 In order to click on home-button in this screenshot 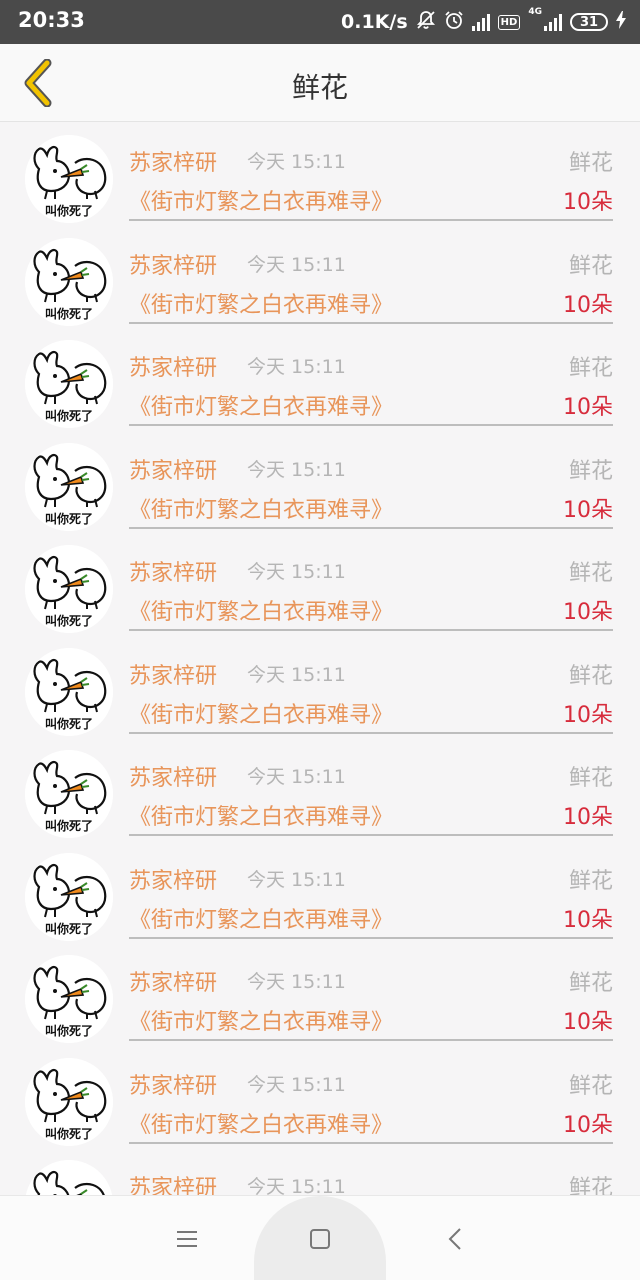, I will do `click(320, 1238)`.